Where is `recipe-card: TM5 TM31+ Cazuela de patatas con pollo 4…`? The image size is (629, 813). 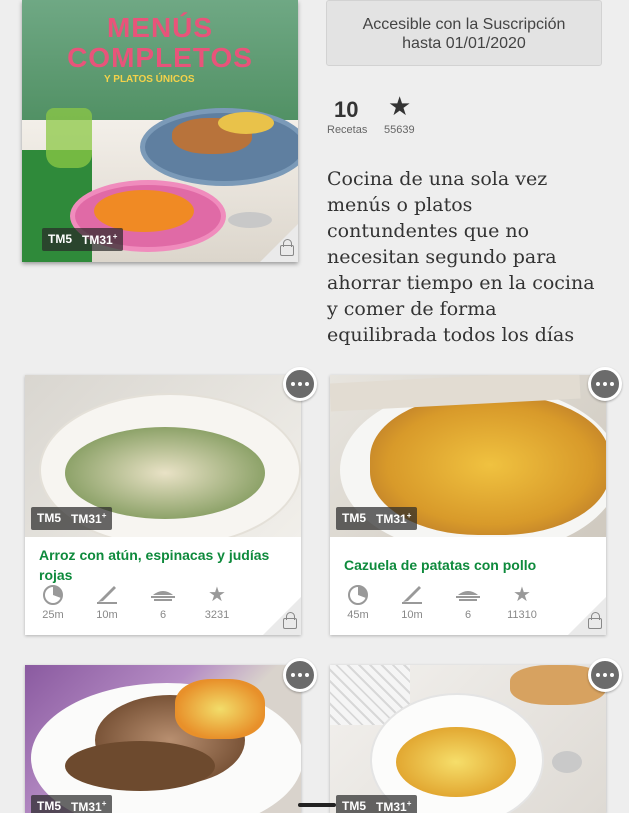 recipe-card: TM5 TM31+ Cazuela de patatas con pollo 4… is located at coordinates (468, 505).